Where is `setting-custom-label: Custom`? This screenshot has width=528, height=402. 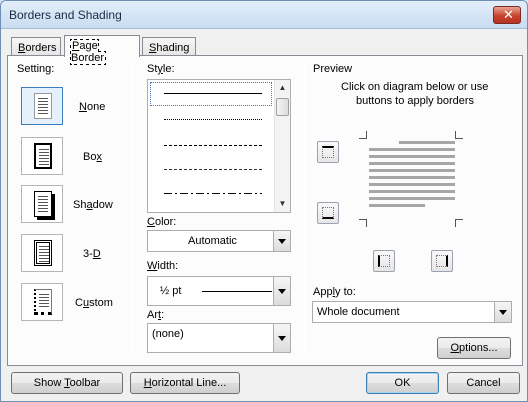 setting-custom-label: Custom is located at coordinates (94, 303).